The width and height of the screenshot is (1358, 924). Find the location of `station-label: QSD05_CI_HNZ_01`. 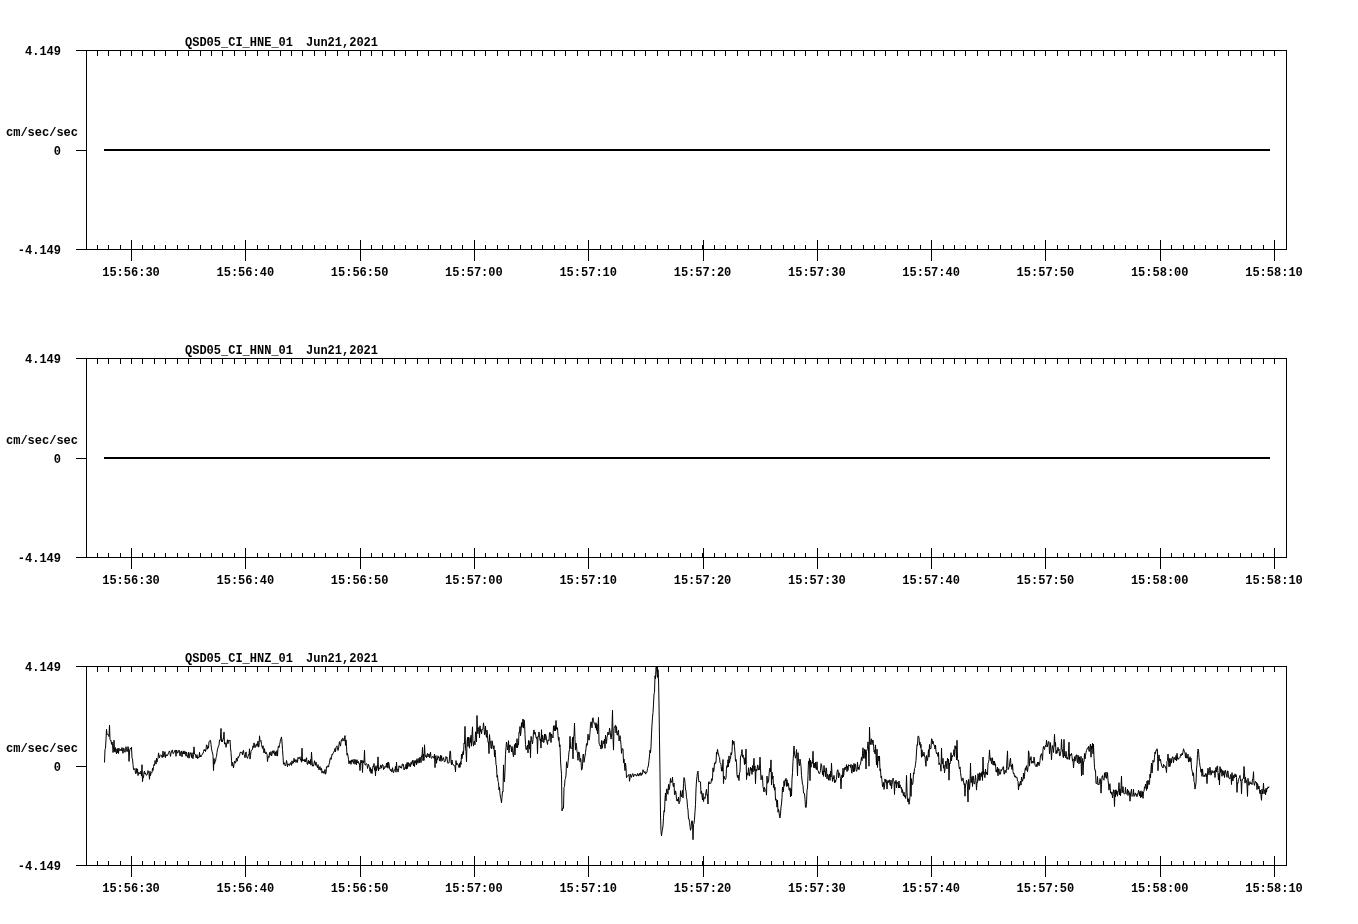

station-label: QSD05_CI_HNZ_01 is located at coordinates (239, 658).